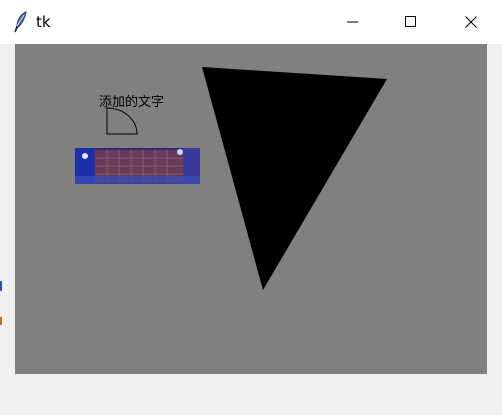 The image size is (502, 415). I want to click on game-banner-image, so click(137, 166).